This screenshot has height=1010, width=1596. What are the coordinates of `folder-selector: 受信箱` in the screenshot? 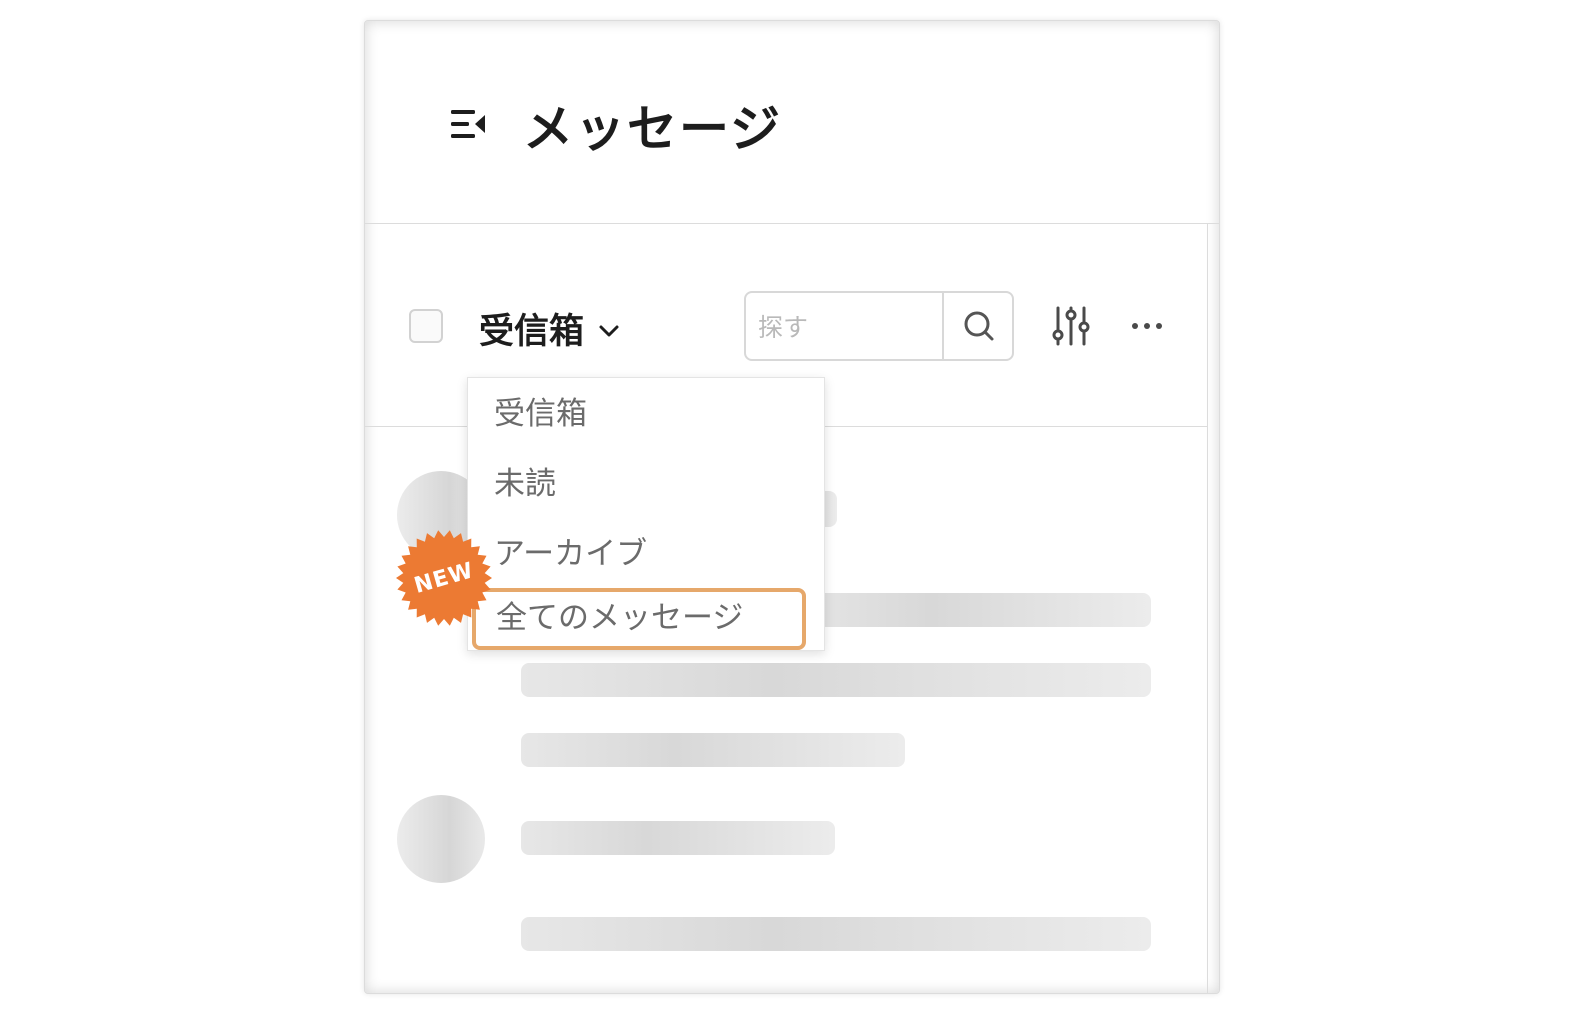 It's located at (550, 328).